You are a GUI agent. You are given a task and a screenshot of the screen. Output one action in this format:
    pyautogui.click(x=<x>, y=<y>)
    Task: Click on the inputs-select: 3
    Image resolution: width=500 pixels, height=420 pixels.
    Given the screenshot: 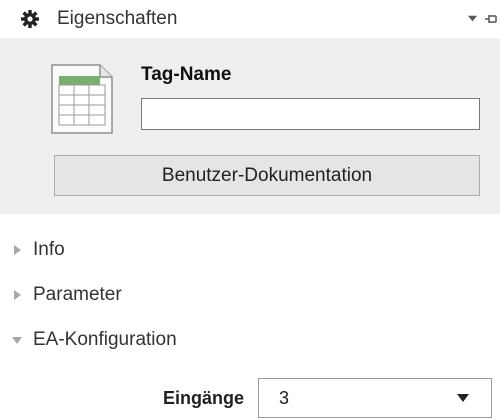 What is the action you would take?
    pyautogui.click(x=375, y=398)
    